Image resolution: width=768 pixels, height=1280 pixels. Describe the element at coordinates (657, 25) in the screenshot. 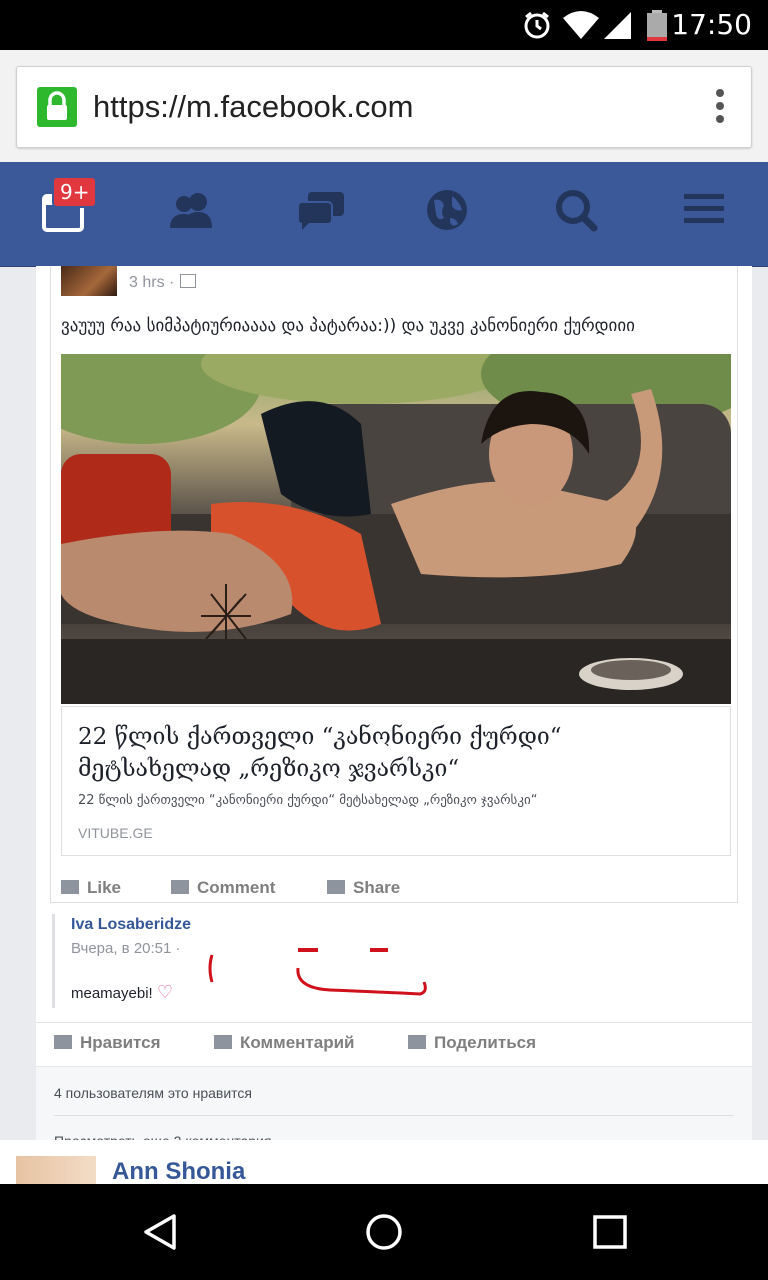

I see `battery-icon` at that location.